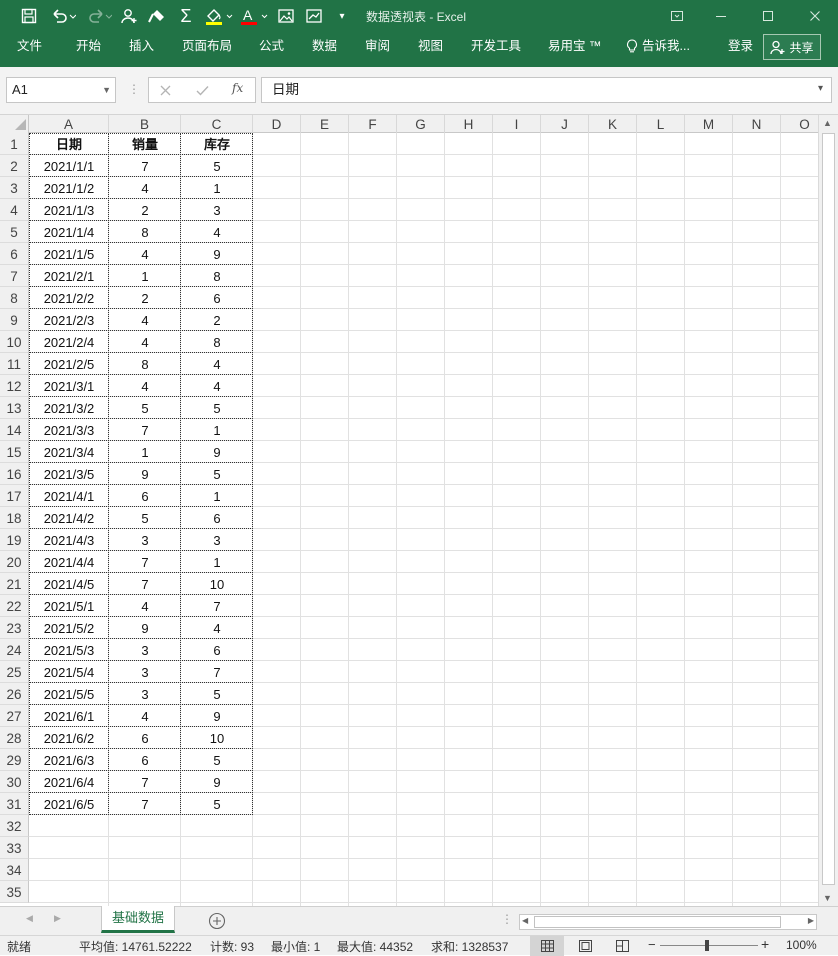 This screenshot has width=838, height=956. Describe the element at coordinates (88, 46) in the screenshot. I see `tab-home: 开始` at that location.